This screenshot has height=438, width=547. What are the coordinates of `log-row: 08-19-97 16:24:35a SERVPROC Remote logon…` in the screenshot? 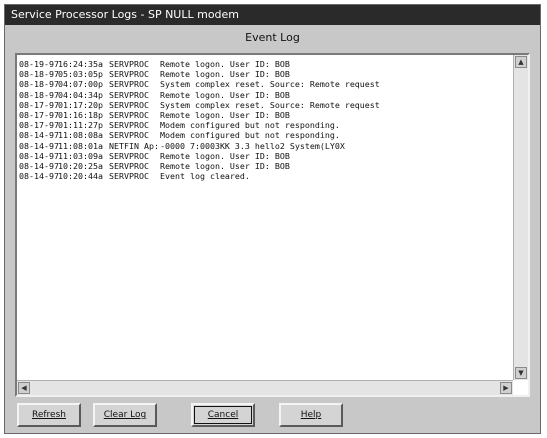 It's located at (266, 64).